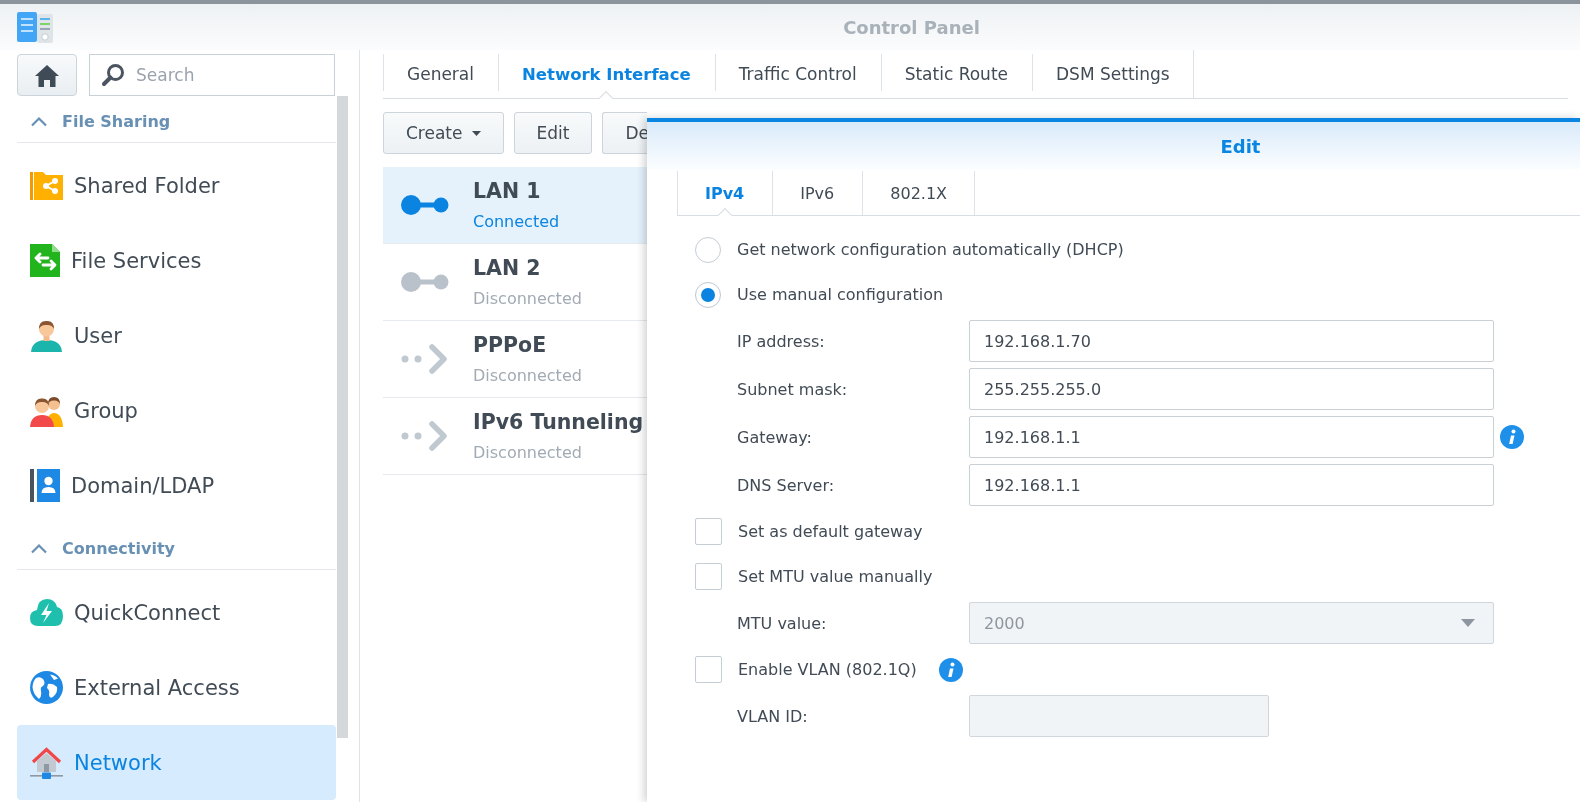  What do you see at coordinates (930, 249) in the screenshot?
I see `option-label: Get network configuration automatically (DHCP)` at bounding box center [930, 249].